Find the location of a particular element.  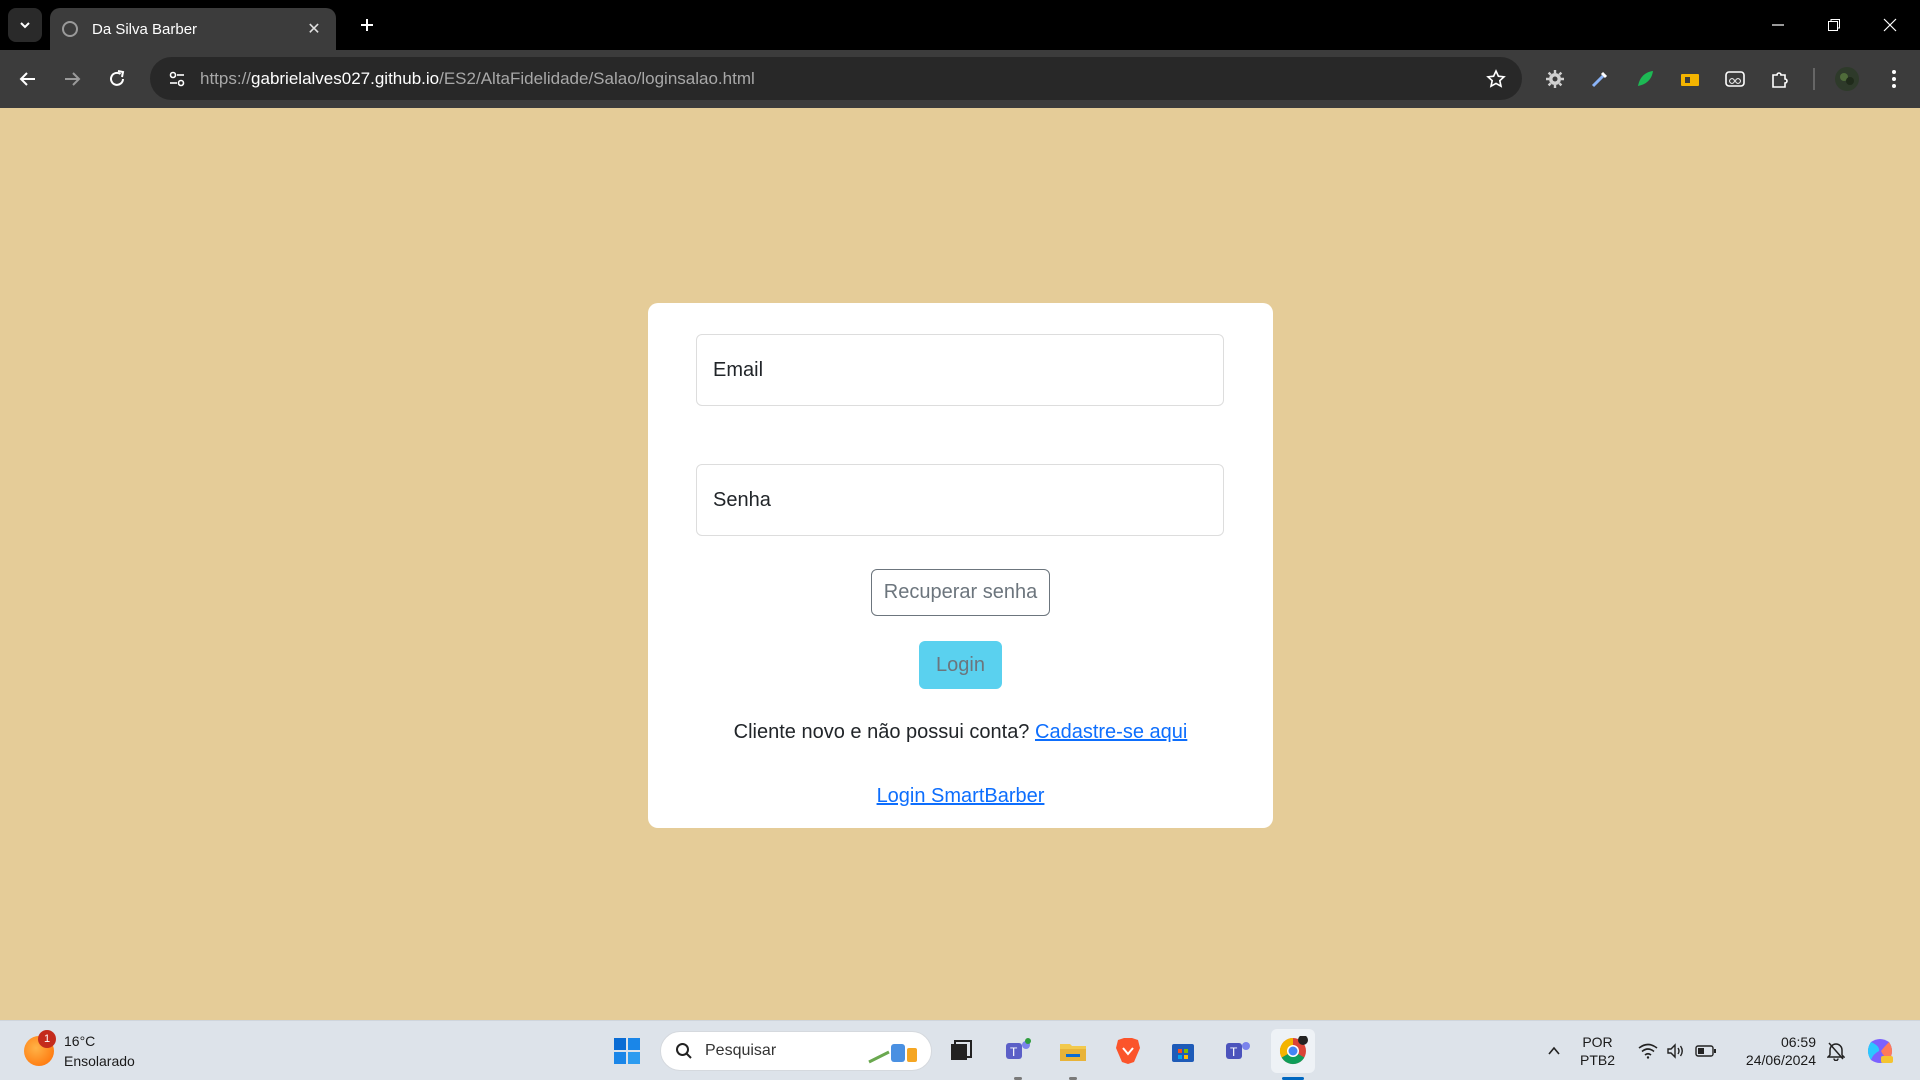

gear-extension-icon is located at coordinates (1555, 79).